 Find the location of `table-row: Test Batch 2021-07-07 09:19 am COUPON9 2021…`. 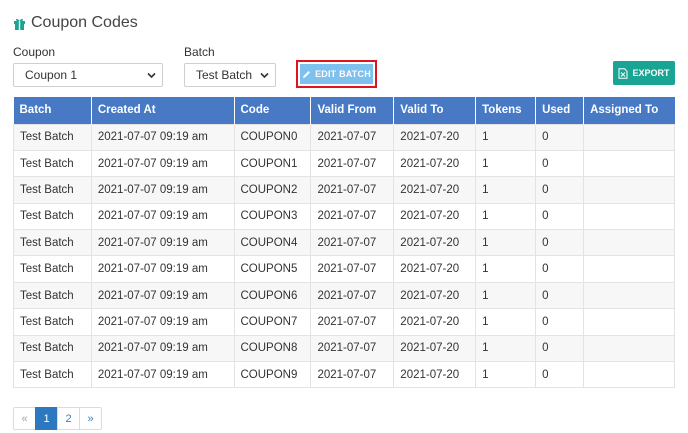

table-row: Test Batch 2021-07-07 09:19 am COUPON9 2021… is located at coordinates (344, 375).